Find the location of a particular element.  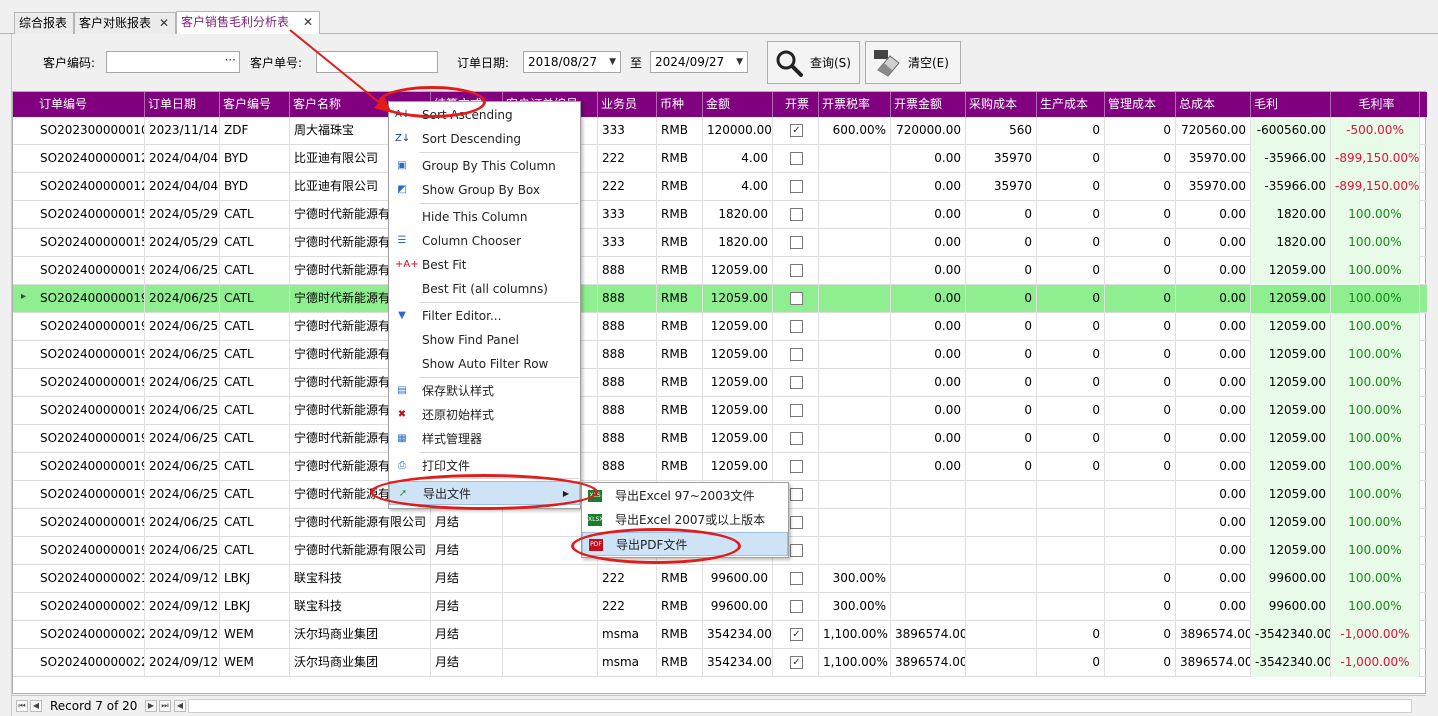

annotation-circle-header is located at coordinates (432, 102).